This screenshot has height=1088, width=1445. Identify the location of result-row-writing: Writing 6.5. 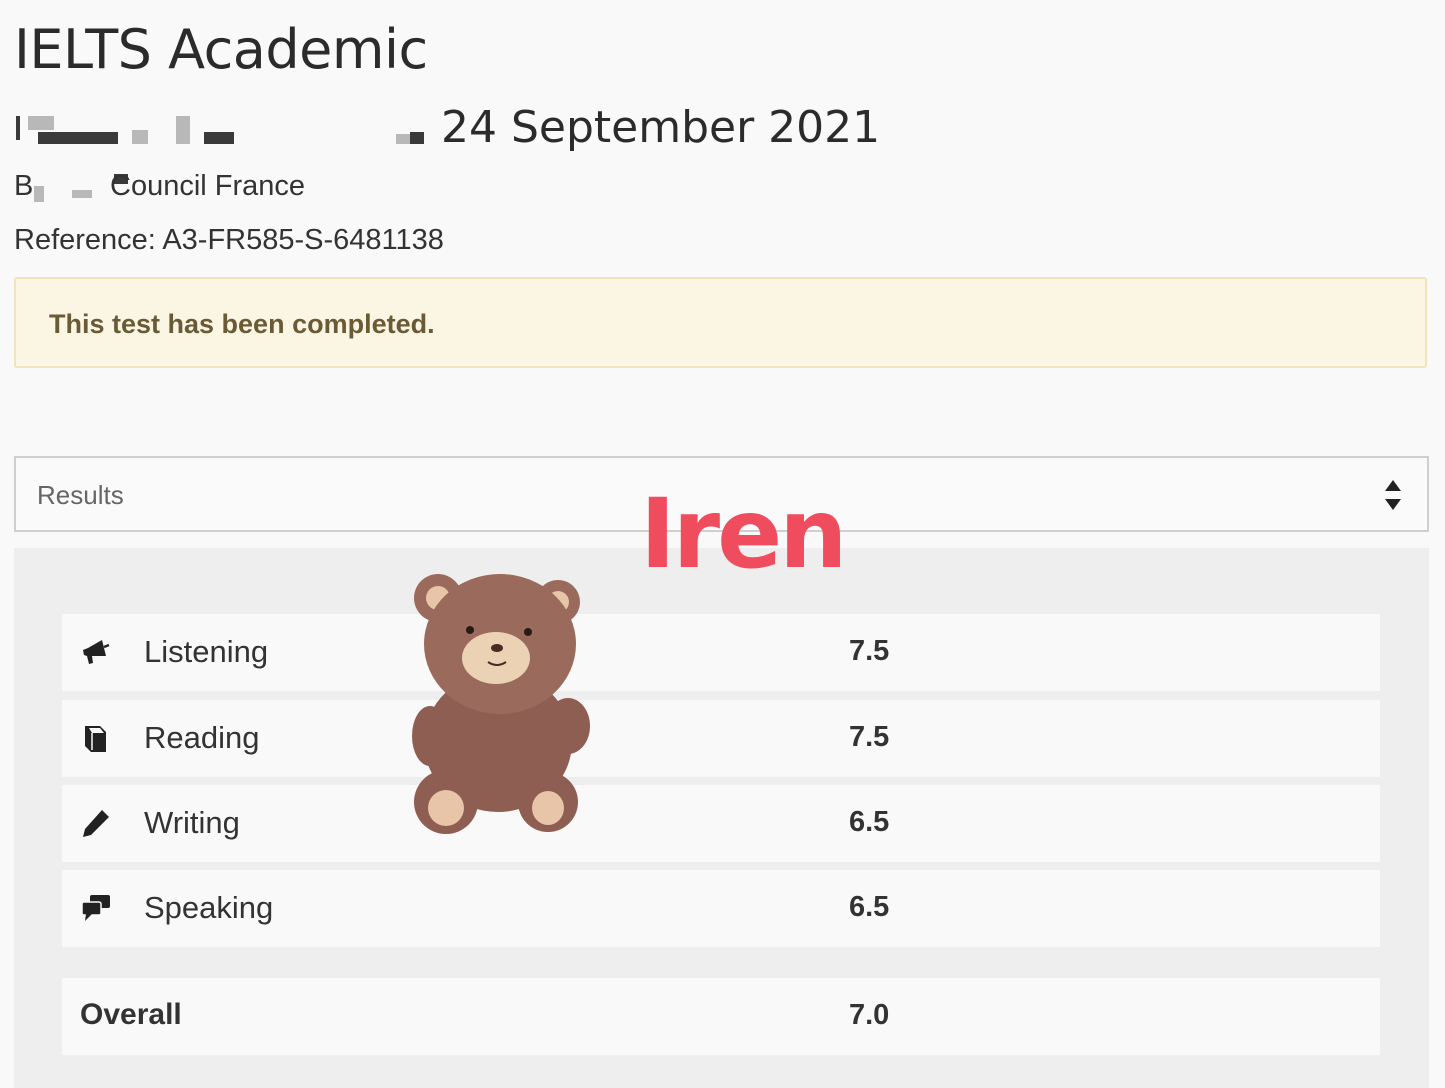
(721, 823).